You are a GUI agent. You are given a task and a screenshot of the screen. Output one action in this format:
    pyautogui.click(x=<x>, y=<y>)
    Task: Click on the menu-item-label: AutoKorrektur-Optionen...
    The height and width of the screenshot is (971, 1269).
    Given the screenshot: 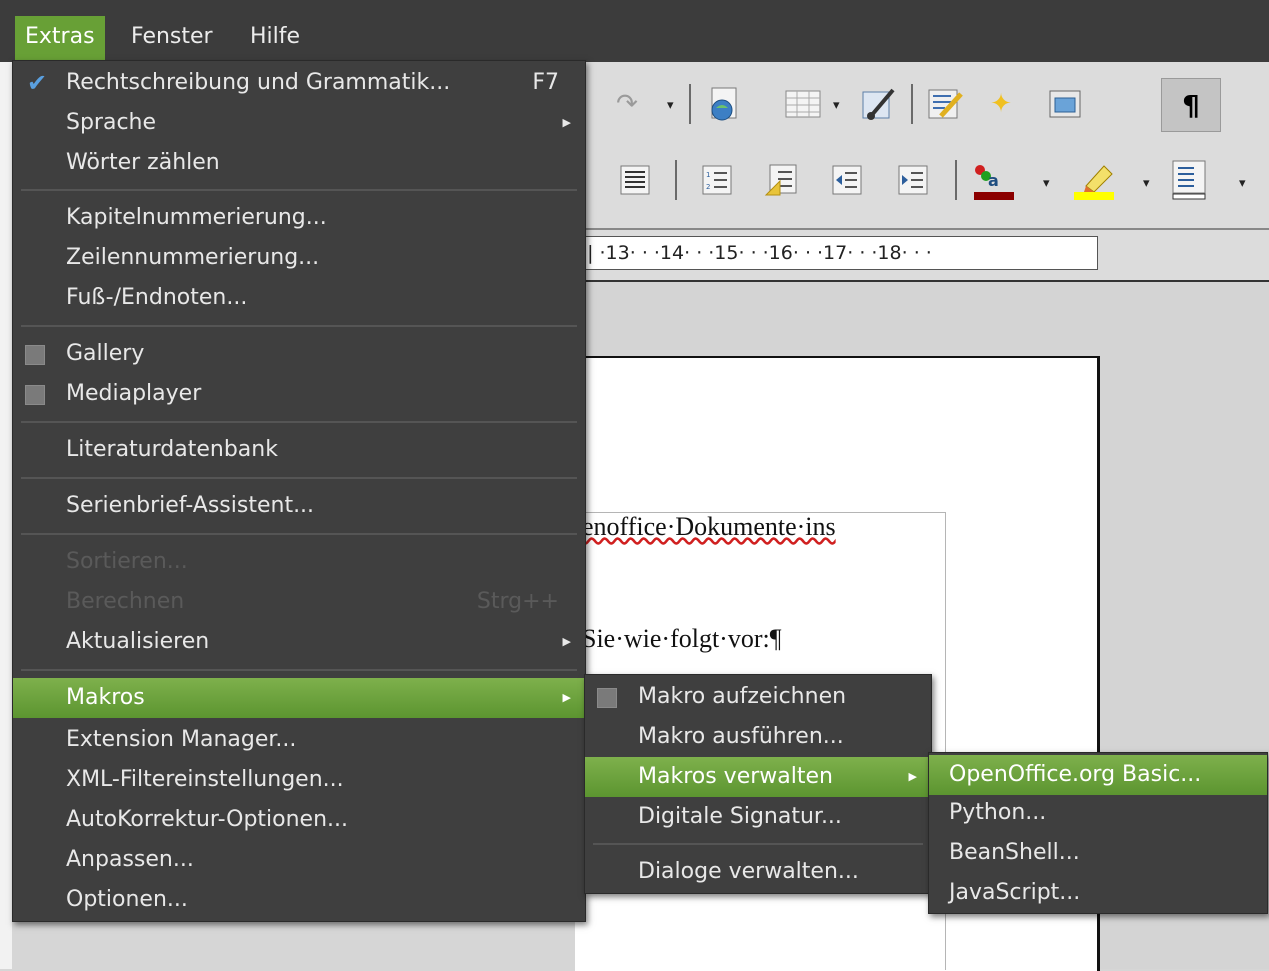 What is the action you would take?
    pyautogui.click(x=207, y=819)
    